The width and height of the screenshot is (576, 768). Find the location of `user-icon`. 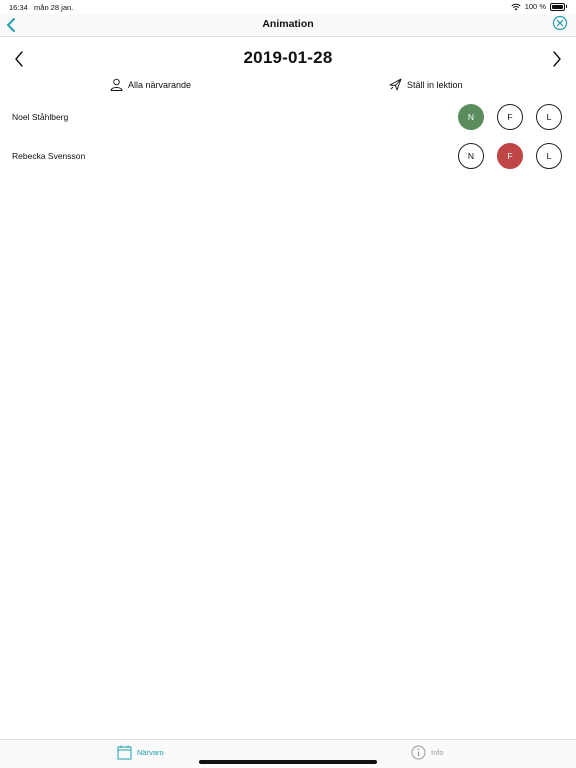

user-icon is located at coordinates (116, 84).